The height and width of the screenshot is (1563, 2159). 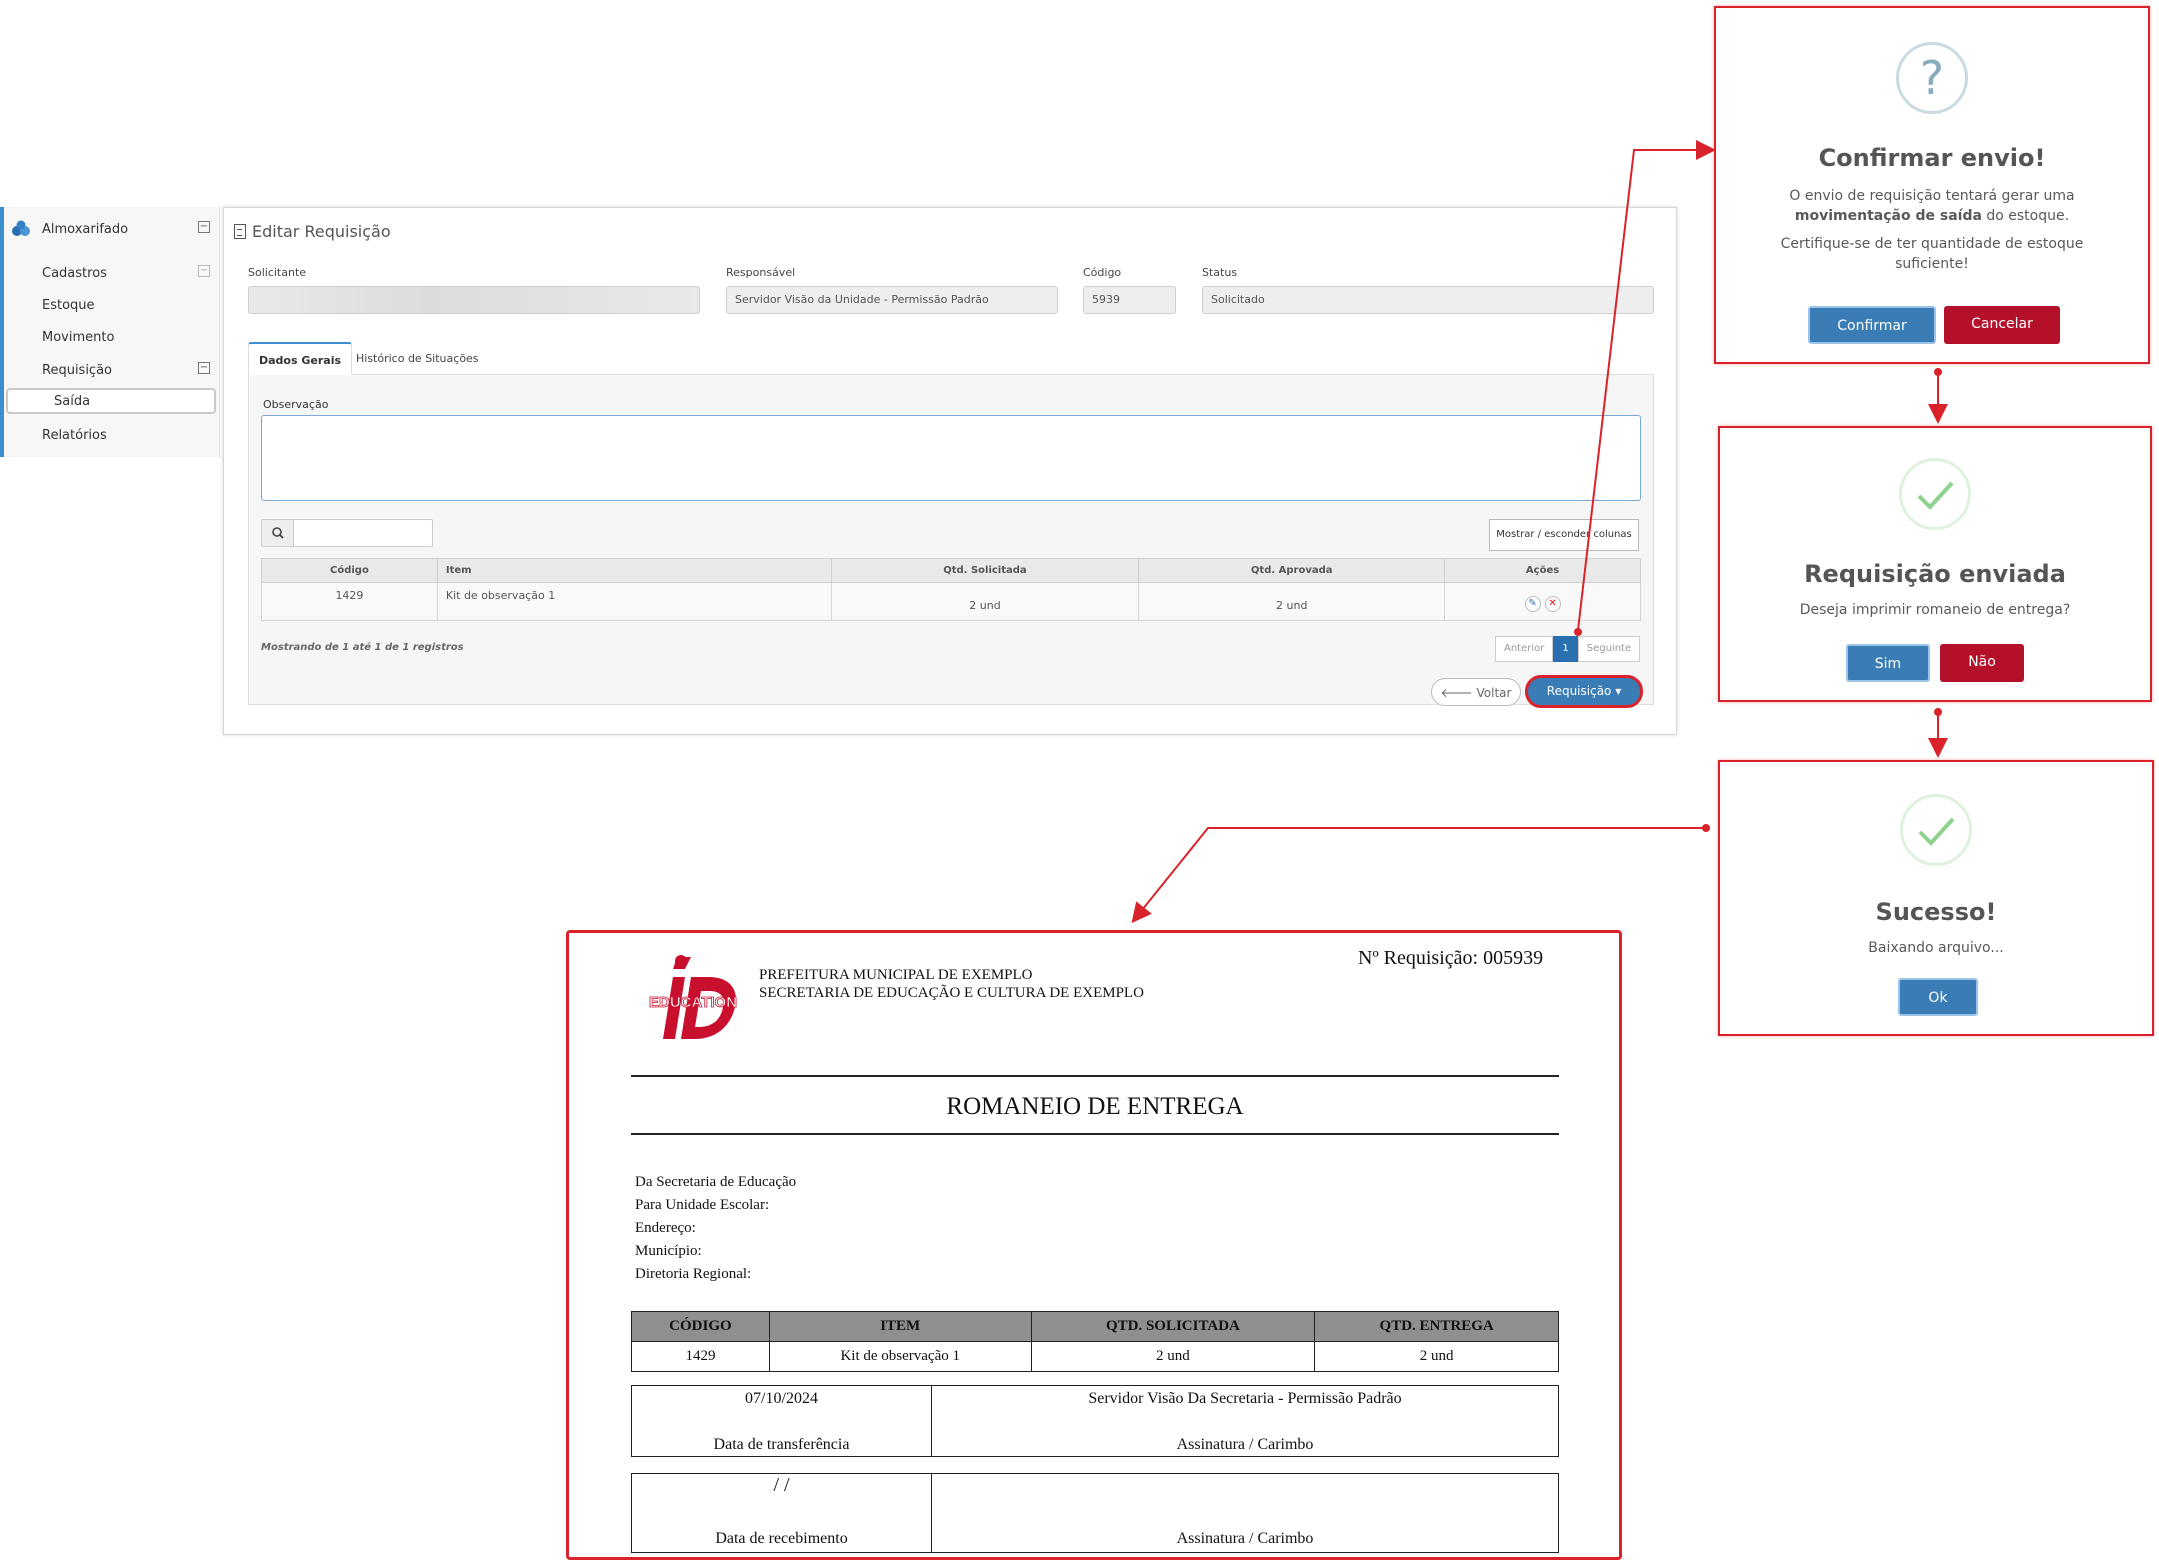 I want to click on info-line: Diretoria Regional:, so click(x=693, y=1274).